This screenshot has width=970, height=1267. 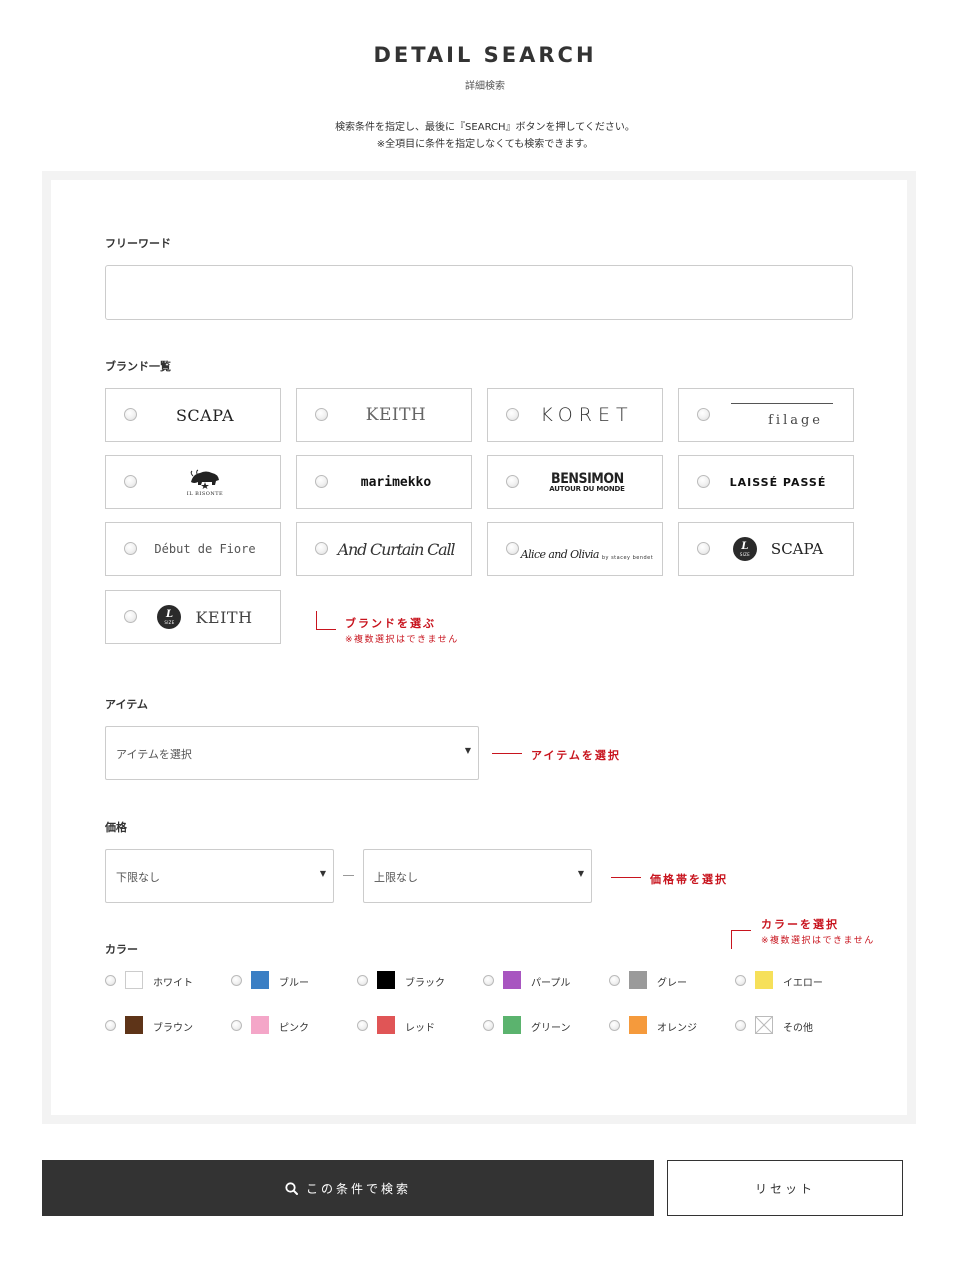 I want to click on brand-logo-and-curtain-call: And Curtain Call, so click(x=396, y=549).